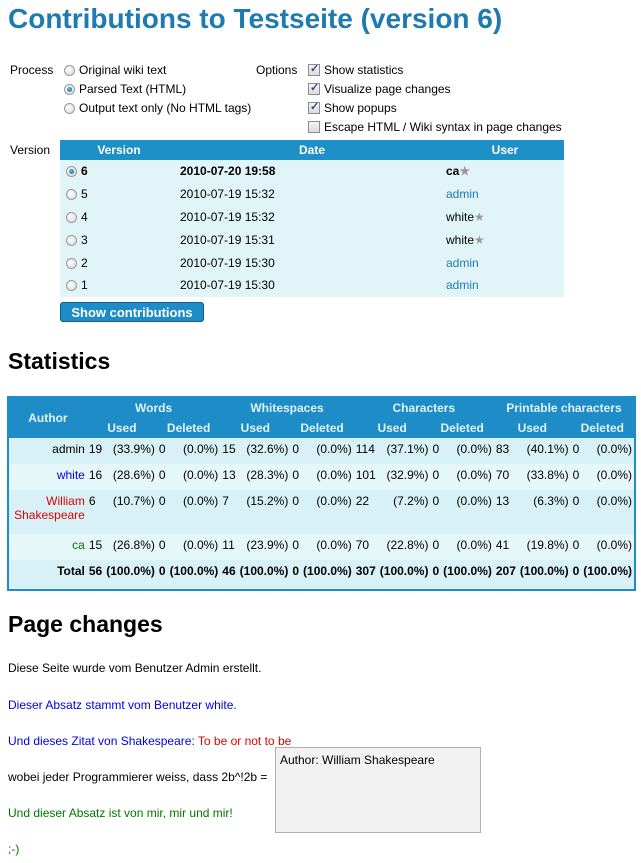 This screenshot has width=641, height=863. I want to click on version-row: 6 2010-07-20 19:58 ca★, so click(312, 171).